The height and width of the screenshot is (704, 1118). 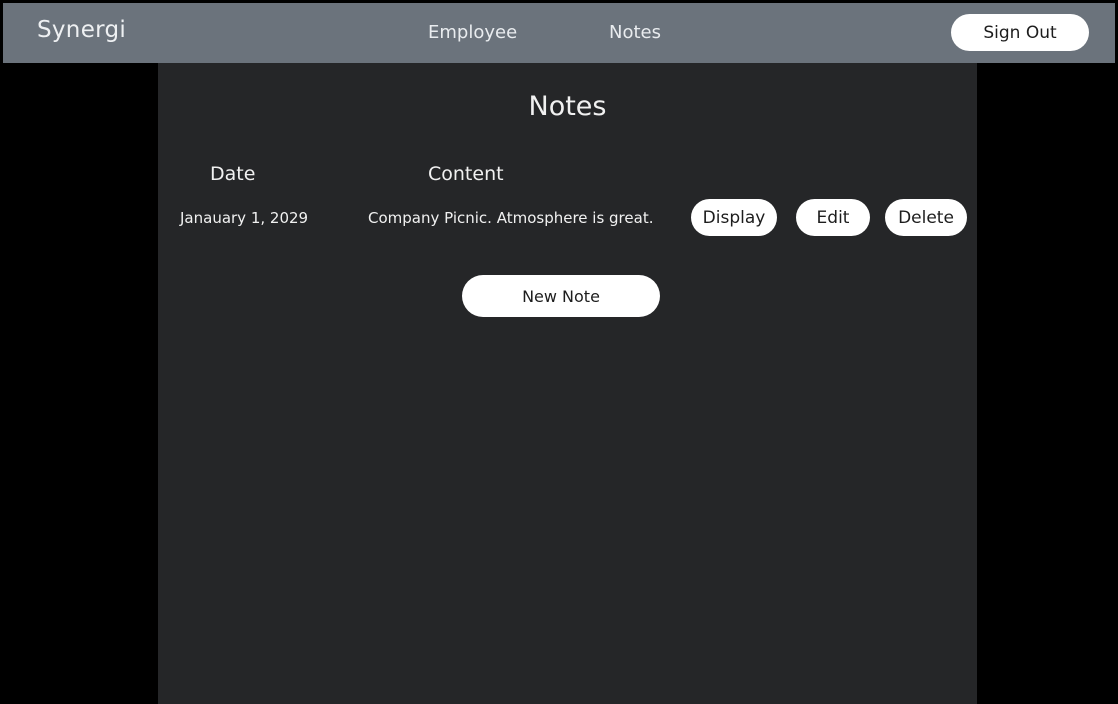 What do you see at coordinates (233, 174) in the screenshot?
I see `column-header-date: Date` at bounding box center [233, 174].